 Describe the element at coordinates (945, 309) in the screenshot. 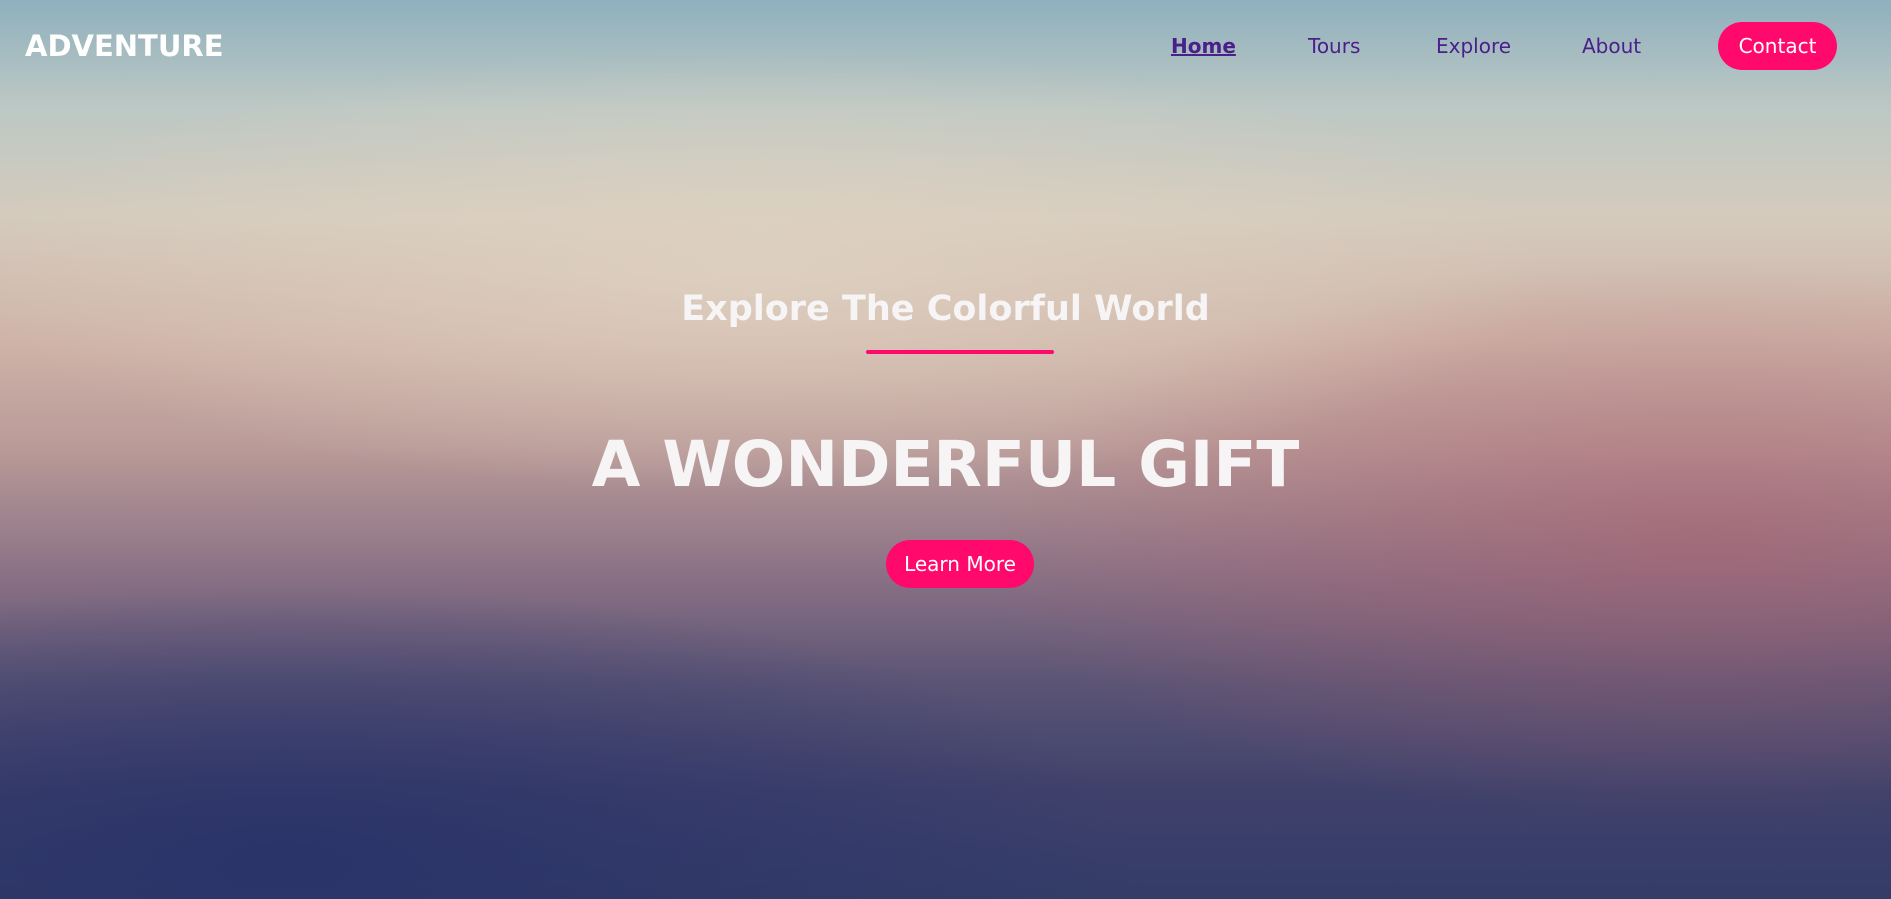

I see `hero-subtitle: Explore The Colorful World` at that location.